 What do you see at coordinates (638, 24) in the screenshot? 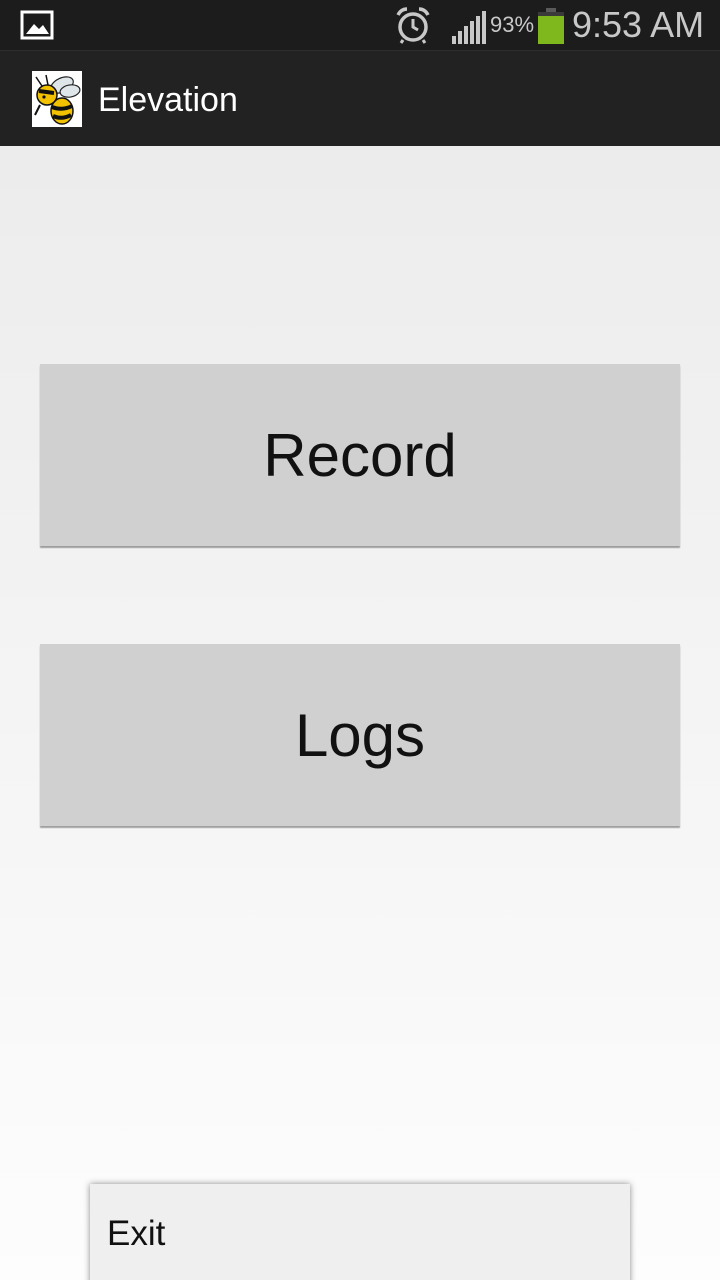
I see `clock: 9:53 AM` at bounding box center [638, 24].